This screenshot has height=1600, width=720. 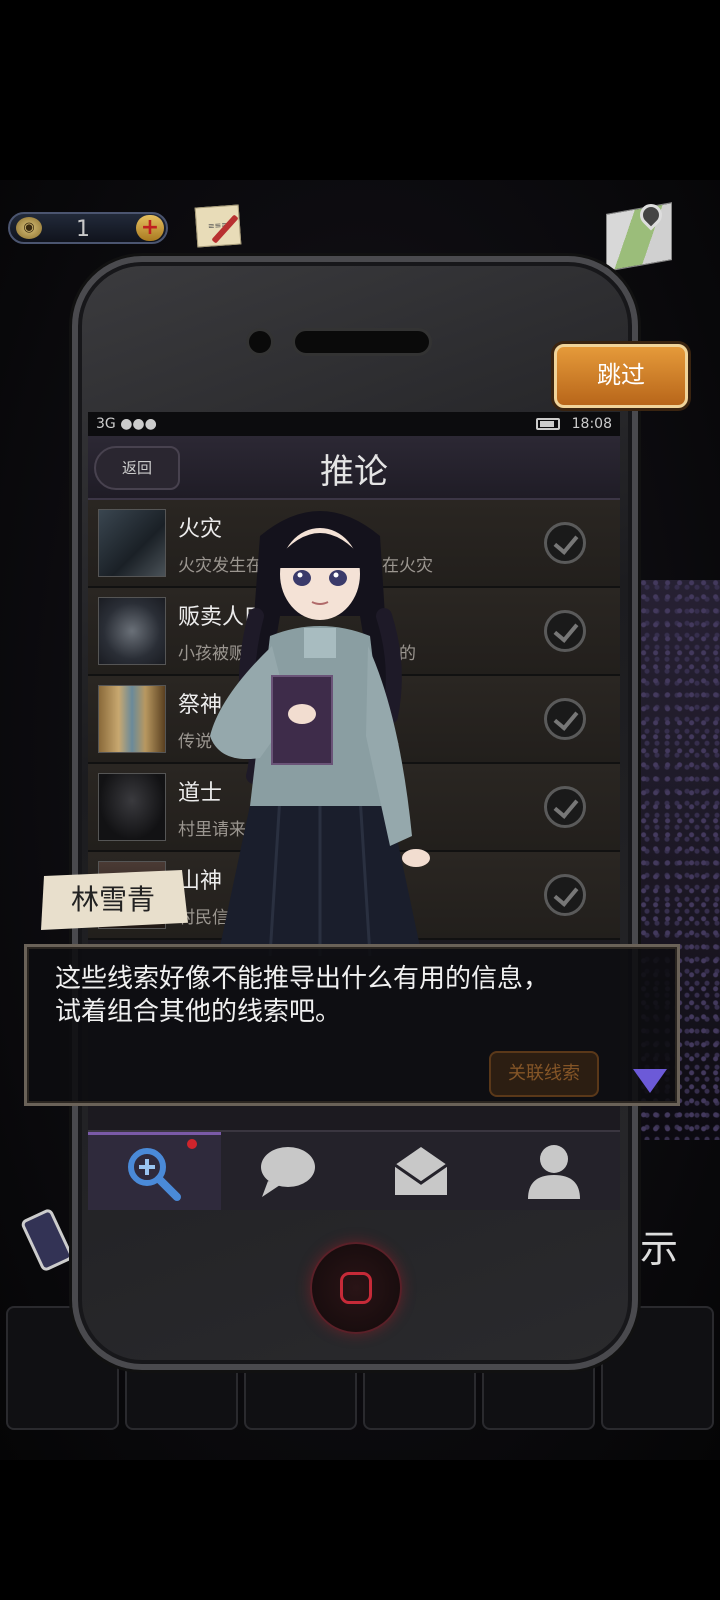 I want to click on user-icon, so click(x=553, y=1172).